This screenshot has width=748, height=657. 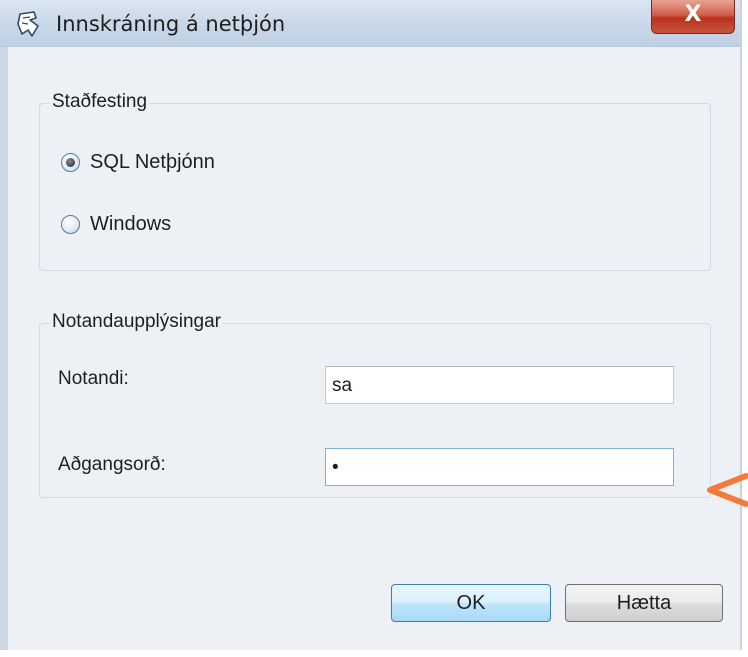 What do you see at coordinates (499, 467) in the screenshot?
I see `password-input: •` at bounding box center [499, 467].